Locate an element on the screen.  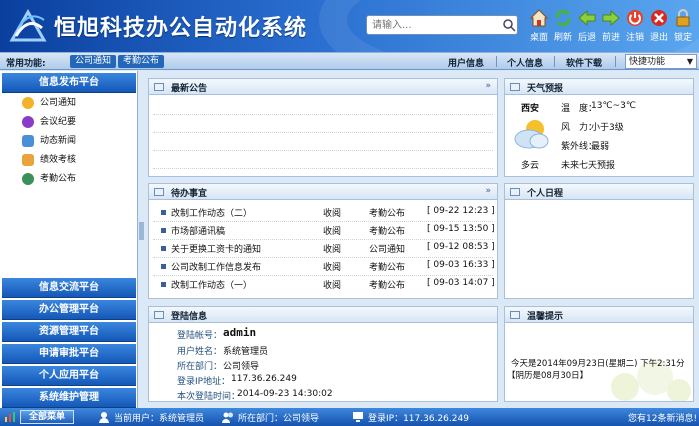
lock-button: 锁定 is located at coordinates (683, 25).